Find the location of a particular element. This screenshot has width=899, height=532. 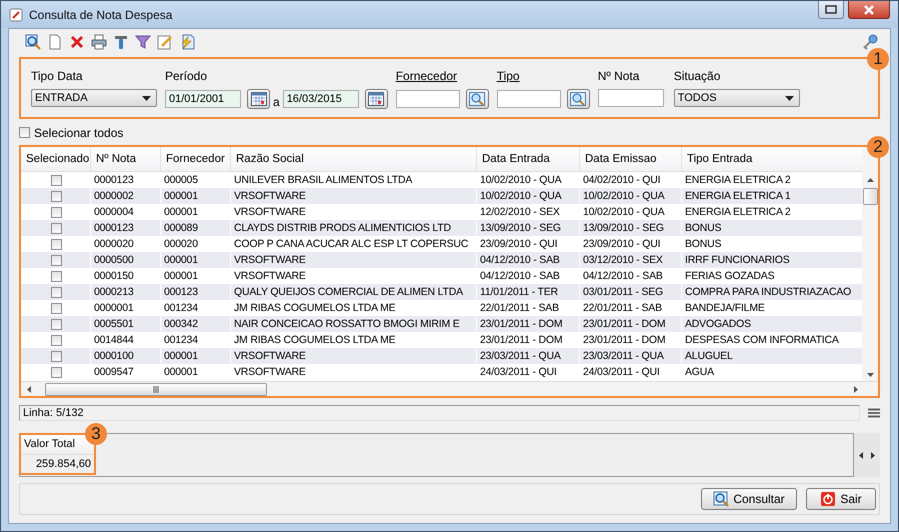

restore-button is located at coordinates (831, 10).